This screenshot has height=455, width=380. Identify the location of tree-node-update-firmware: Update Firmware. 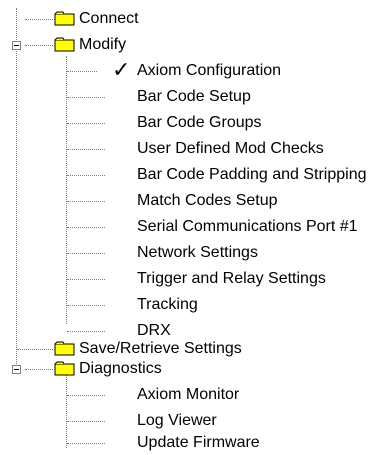
(190, 442).